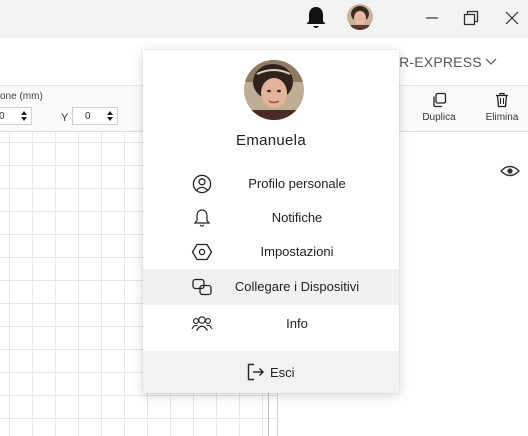  I want to click on logout-row: Esci, so click(270, 372).